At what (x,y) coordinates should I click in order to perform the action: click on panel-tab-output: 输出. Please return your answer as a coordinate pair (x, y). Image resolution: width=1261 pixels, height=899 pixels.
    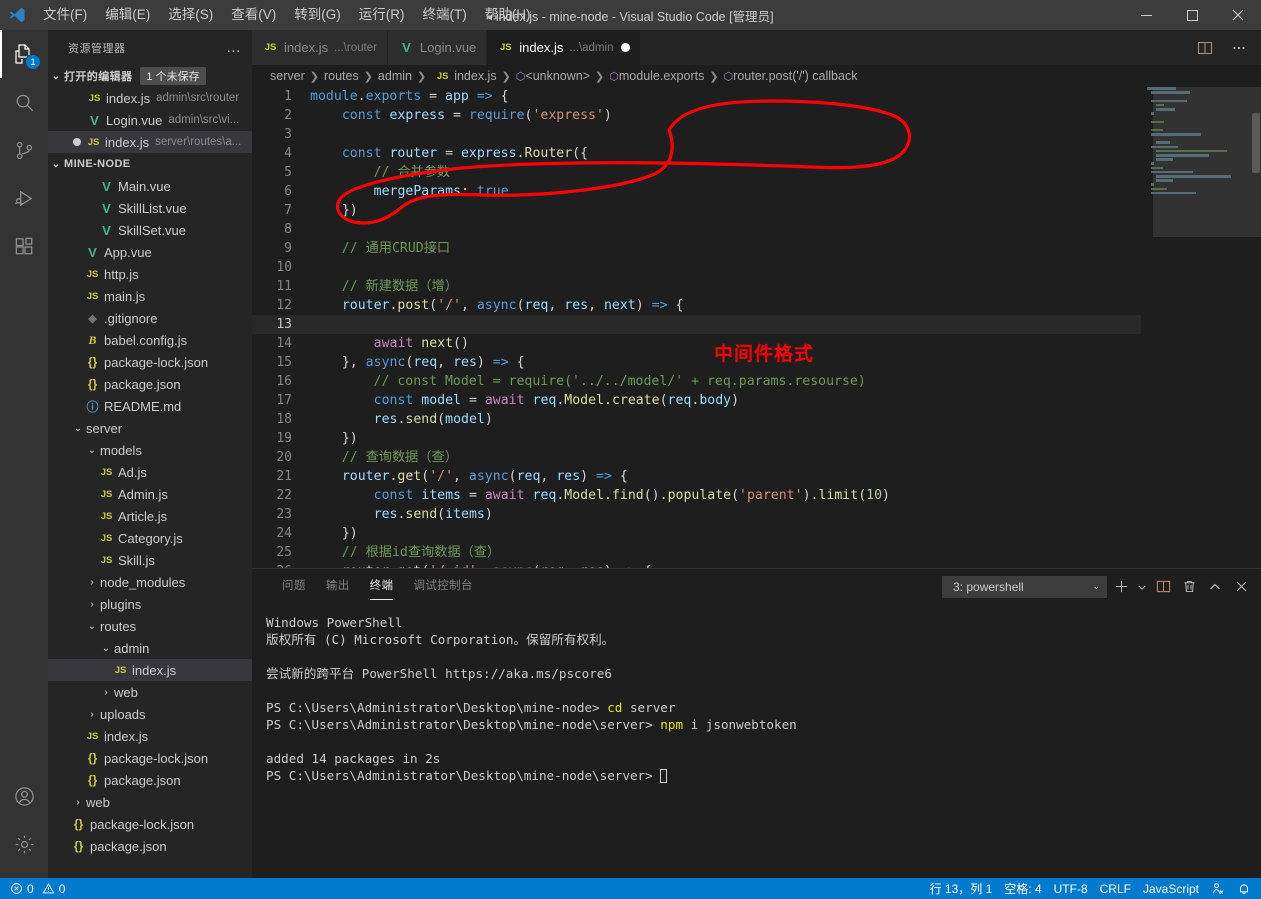
    Looking at the image, I should click on (338, 586).